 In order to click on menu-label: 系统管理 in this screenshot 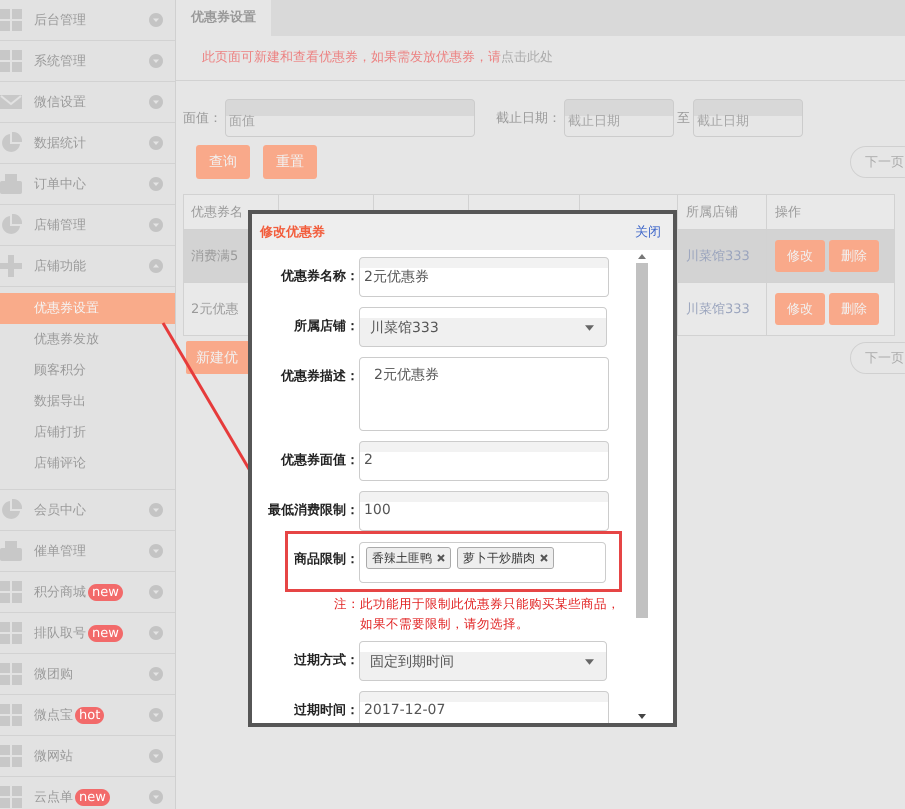, I will do `click(60, 61)`.